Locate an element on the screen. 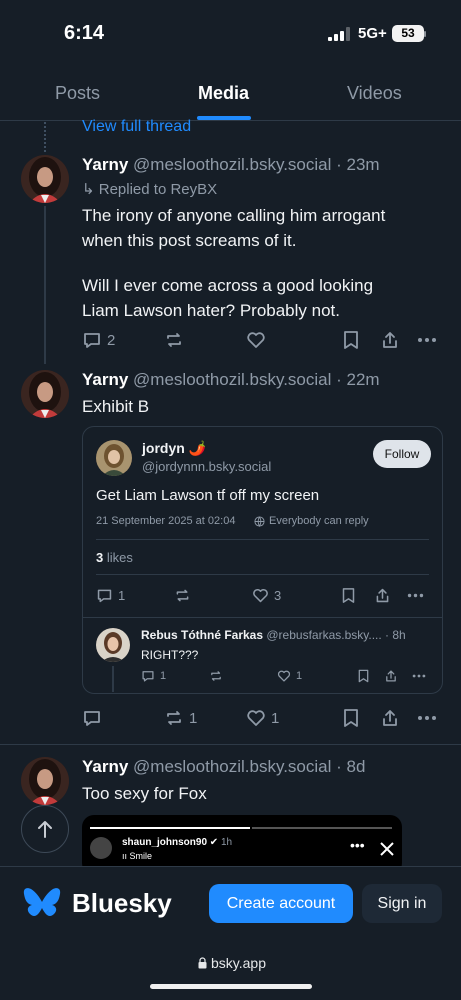  quote-author-name: jordyn 🌶️ is located at coordinates (174, 448).